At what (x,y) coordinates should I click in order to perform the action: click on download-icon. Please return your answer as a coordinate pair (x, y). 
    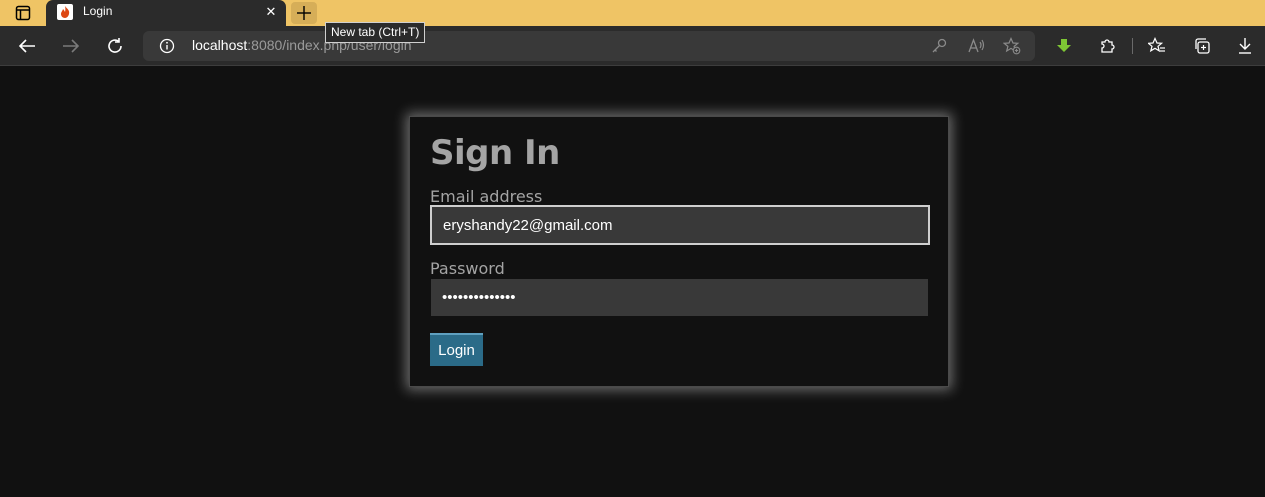
    Looking at the image, I should click on (1245, 46).